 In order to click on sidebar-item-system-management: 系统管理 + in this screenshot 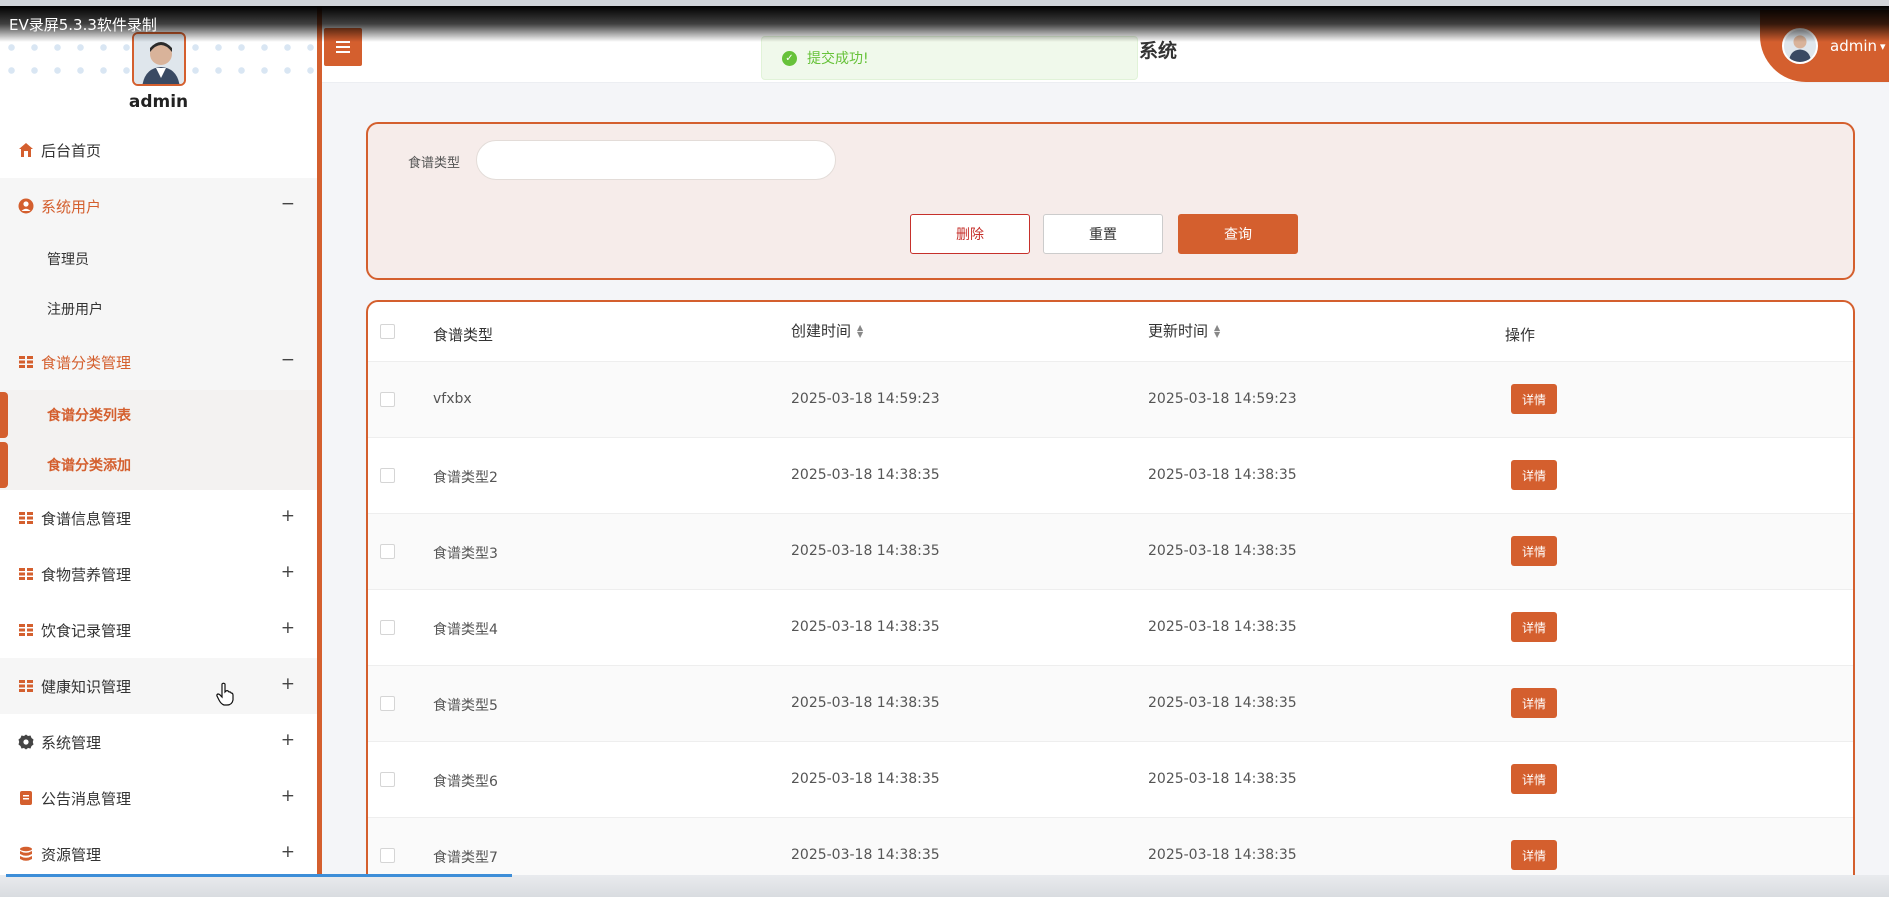, I will do `click(158, 742)`.